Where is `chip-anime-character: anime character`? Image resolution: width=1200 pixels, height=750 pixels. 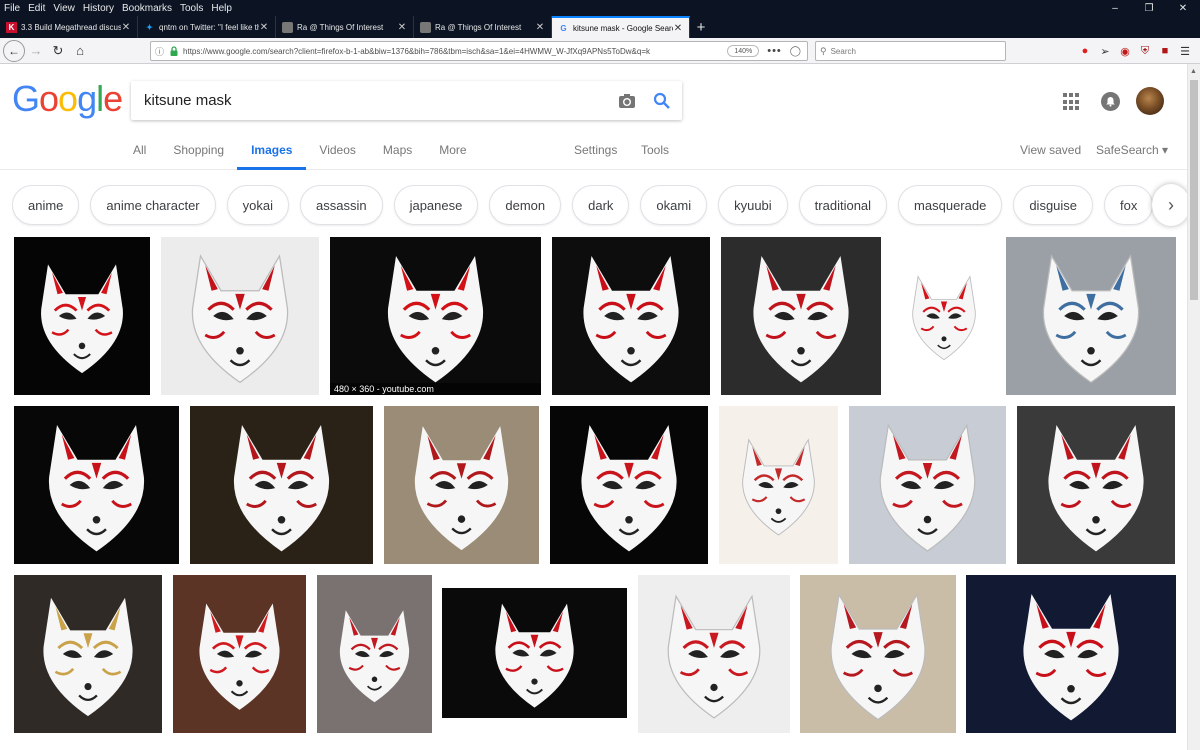
chip-anime-character: anime character is located at coordinates (153, 205).